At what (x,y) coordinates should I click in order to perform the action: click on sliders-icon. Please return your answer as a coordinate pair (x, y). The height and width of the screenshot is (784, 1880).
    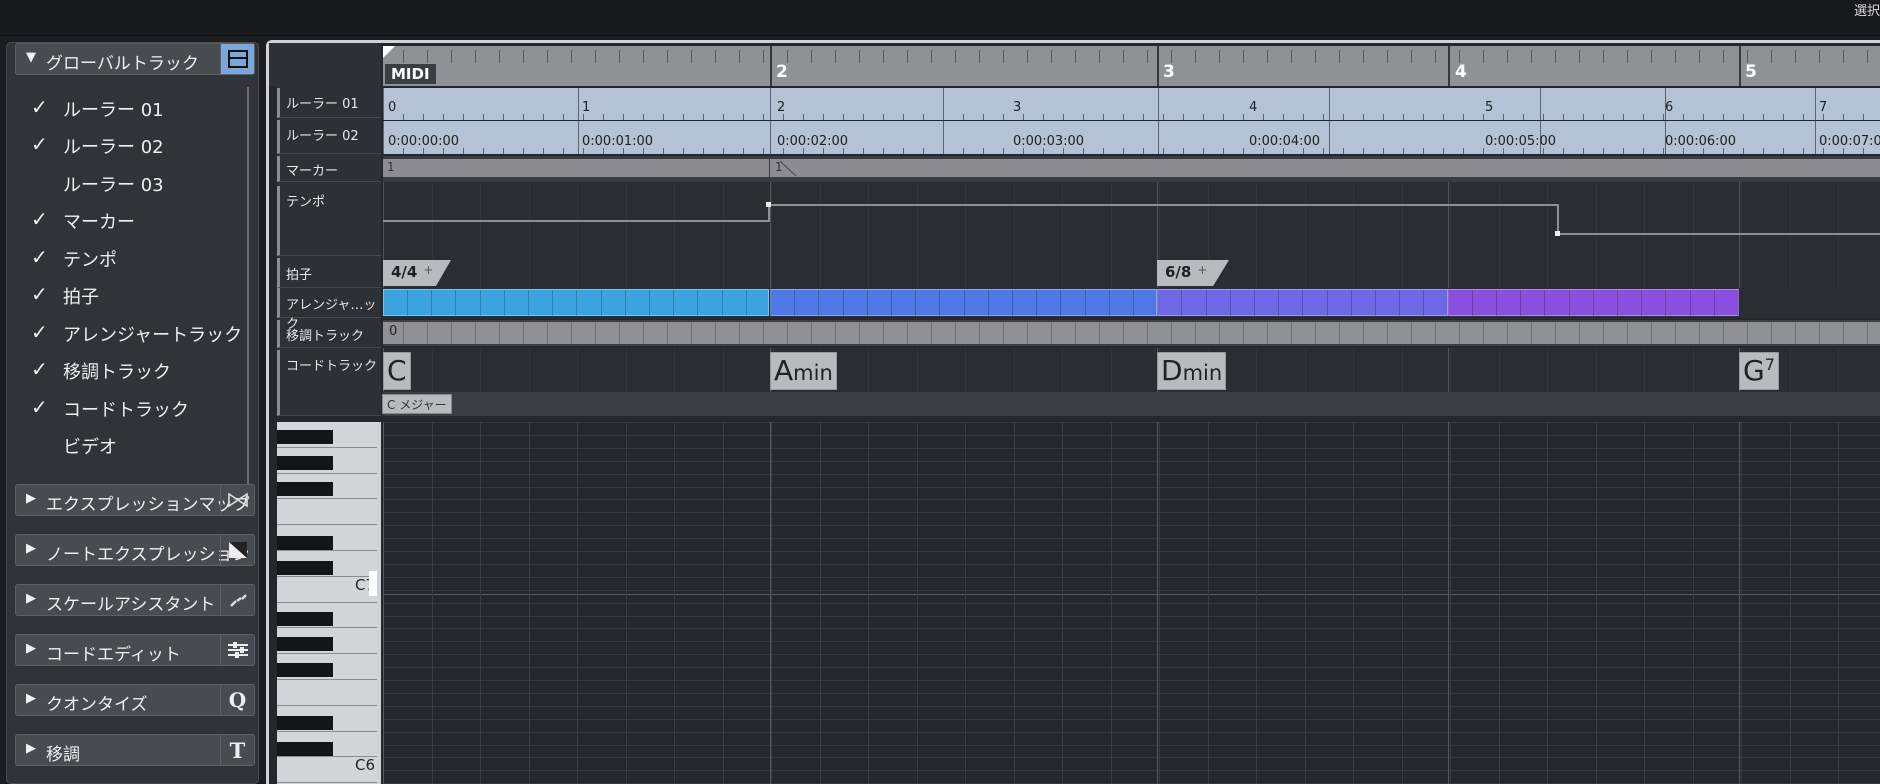
    Looking at the image, I should click on (237, 650).